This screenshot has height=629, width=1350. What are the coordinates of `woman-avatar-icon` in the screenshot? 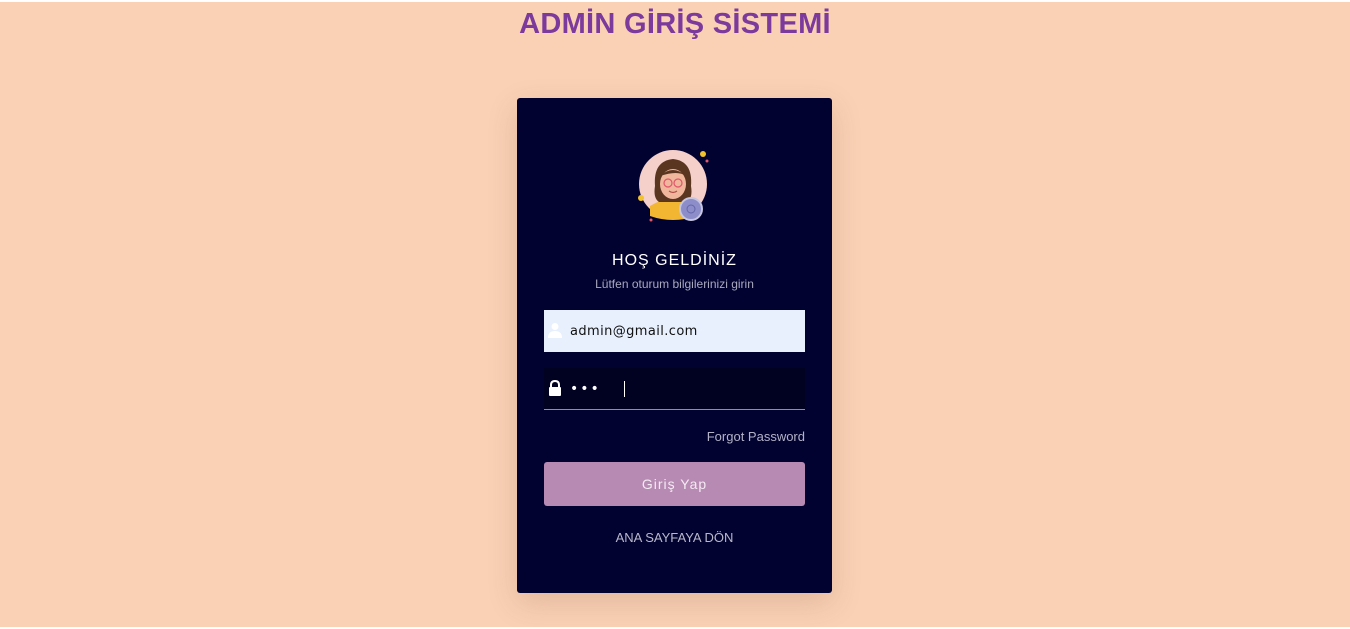 It's located at (673, 186).